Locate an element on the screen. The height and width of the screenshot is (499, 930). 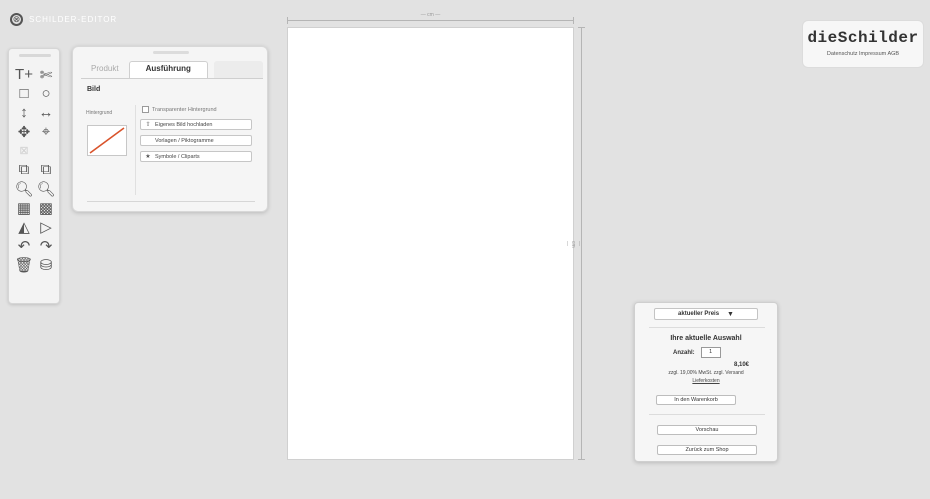
section-title: Bild is located at coordinates (94, 89).